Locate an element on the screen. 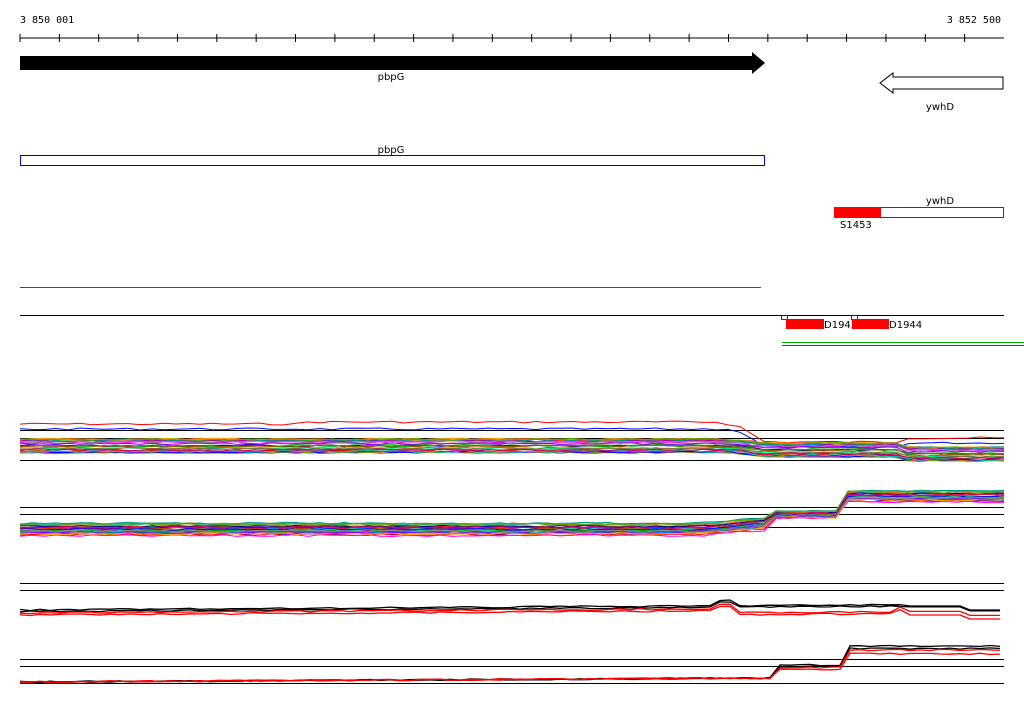  feature-label-D1944: D1944 is located at coordinates (905, 325).